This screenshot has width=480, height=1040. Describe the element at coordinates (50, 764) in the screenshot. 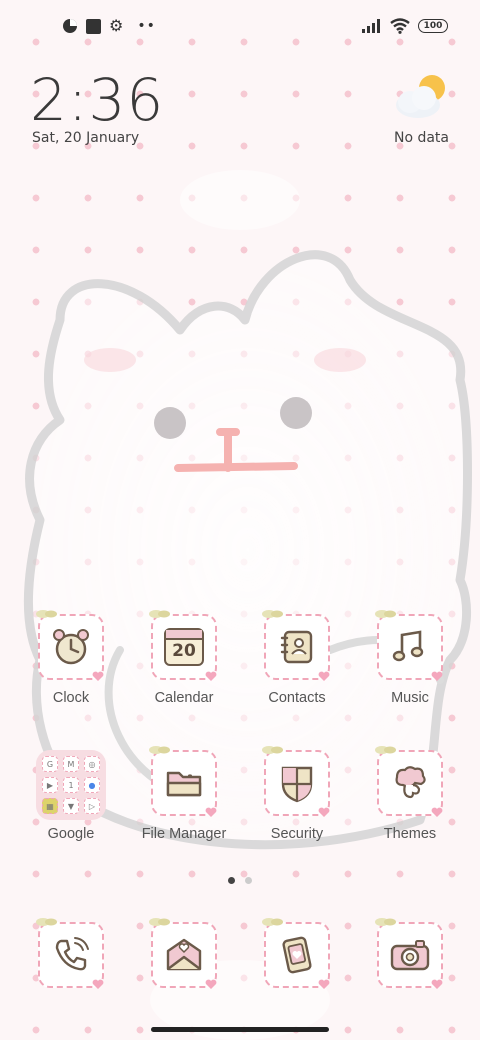

I see `folder-mini-app: G` at that location.